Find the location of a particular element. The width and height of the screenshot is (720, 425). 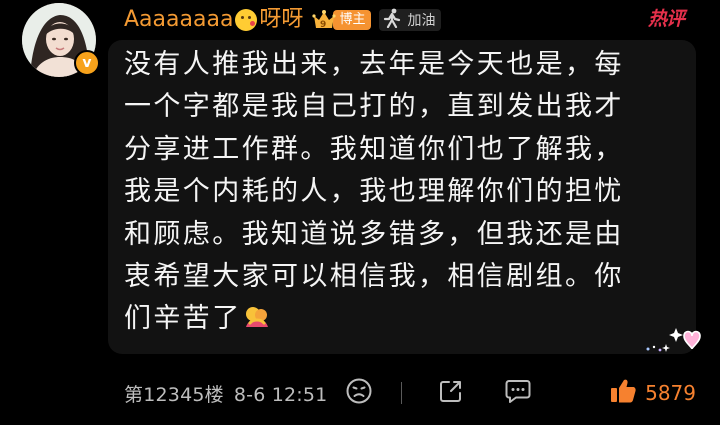

username-text: Aaaaaaaa is located at coordinates (179, 19).